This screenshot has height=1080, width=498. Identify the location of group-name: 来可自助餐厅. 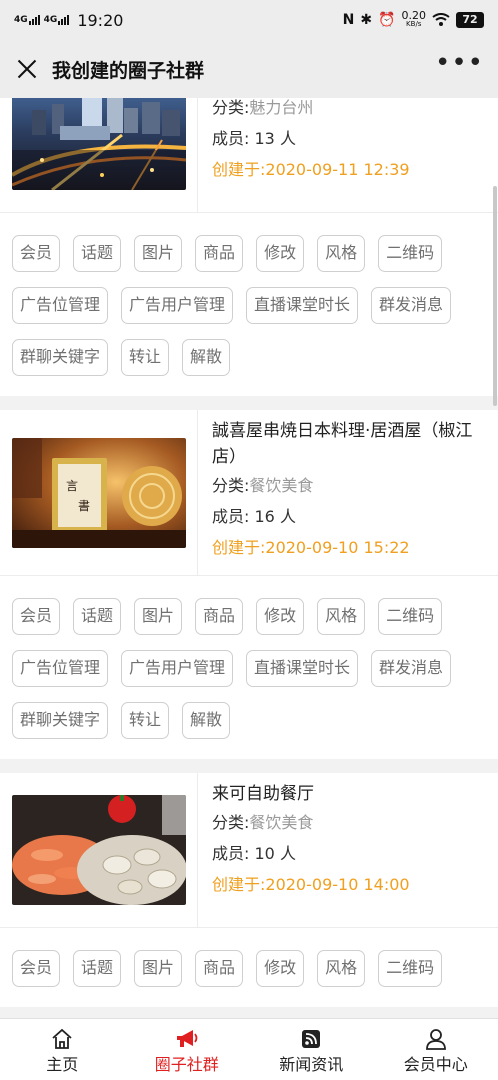
(349, 794).